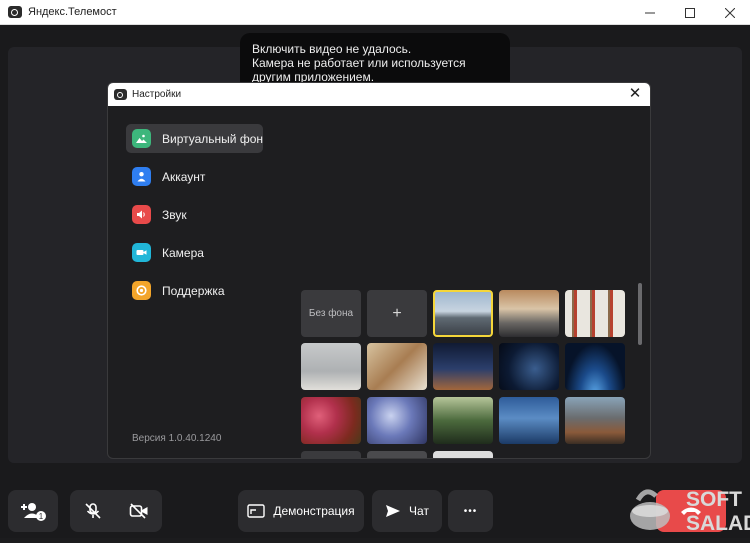 The width and height of the screenshot is (750, 543). I want to click on watermark-logo: SOFT SALAD, so click(689, 508).